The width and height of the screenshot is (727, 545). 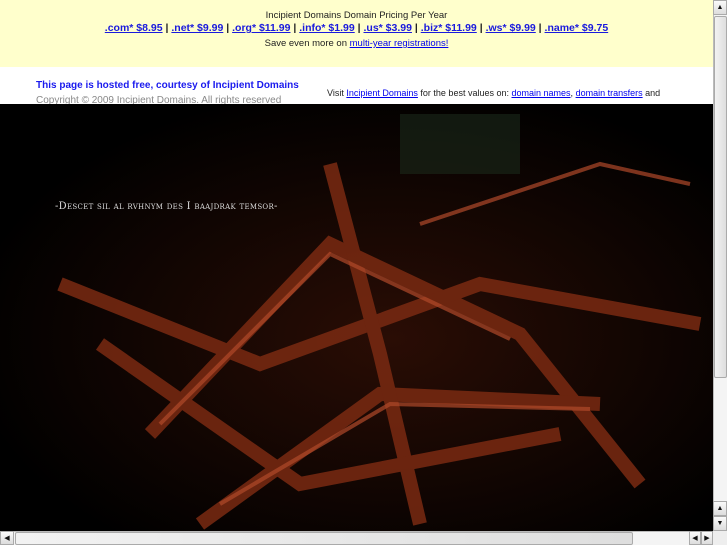 What do you see at coordinates (572, 93) in the screenshot?
I see `comma: ,` at bounding box center [572, 93].